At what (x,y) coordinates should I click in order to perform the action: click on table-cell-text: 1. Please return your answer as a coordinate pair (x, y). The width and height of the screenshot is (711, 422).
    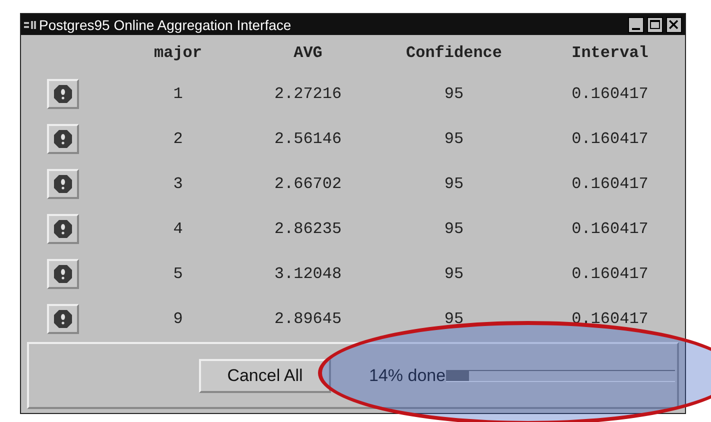
    Looking at the image, I should click on (178, 94).